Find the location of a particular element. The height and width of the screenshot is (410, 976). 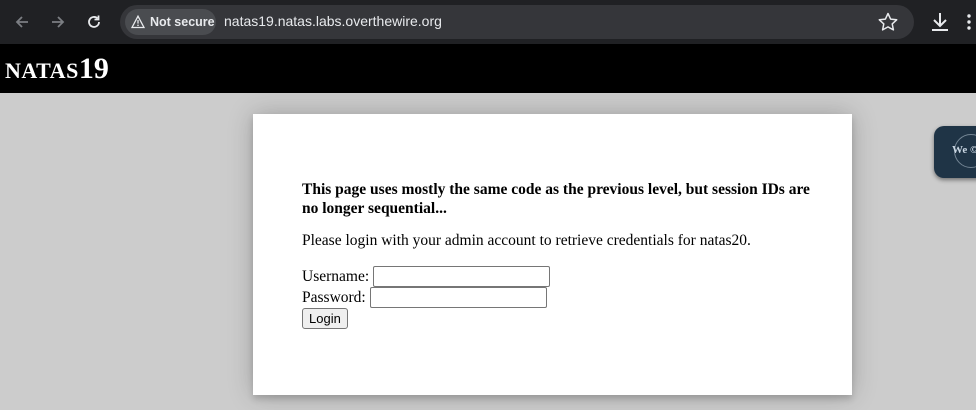

title-prefix: NATAS is located at coordinates (42, 70).